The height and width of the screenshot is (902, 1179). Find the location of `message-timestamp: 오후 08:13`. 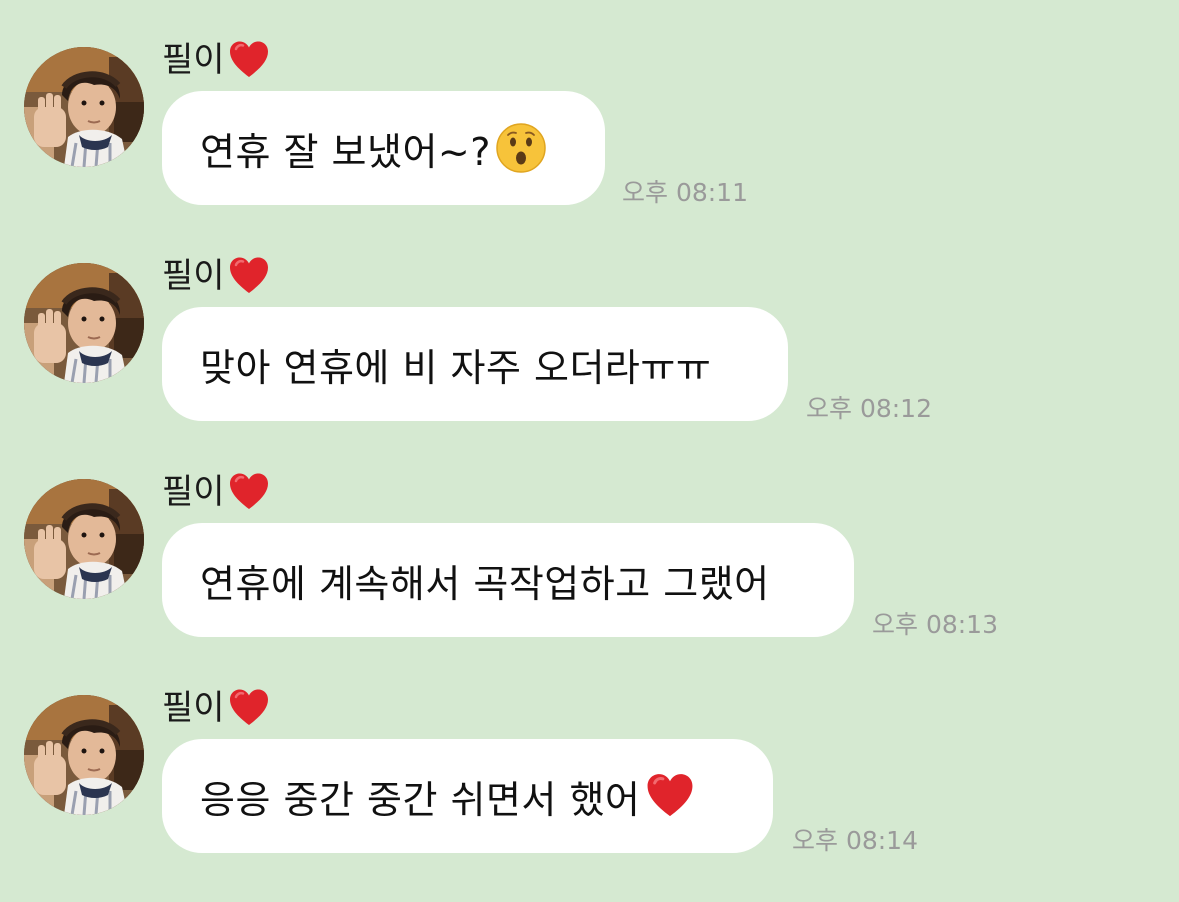

message-timestamp: 오후 08:13 is located at coordinates (935, 624).